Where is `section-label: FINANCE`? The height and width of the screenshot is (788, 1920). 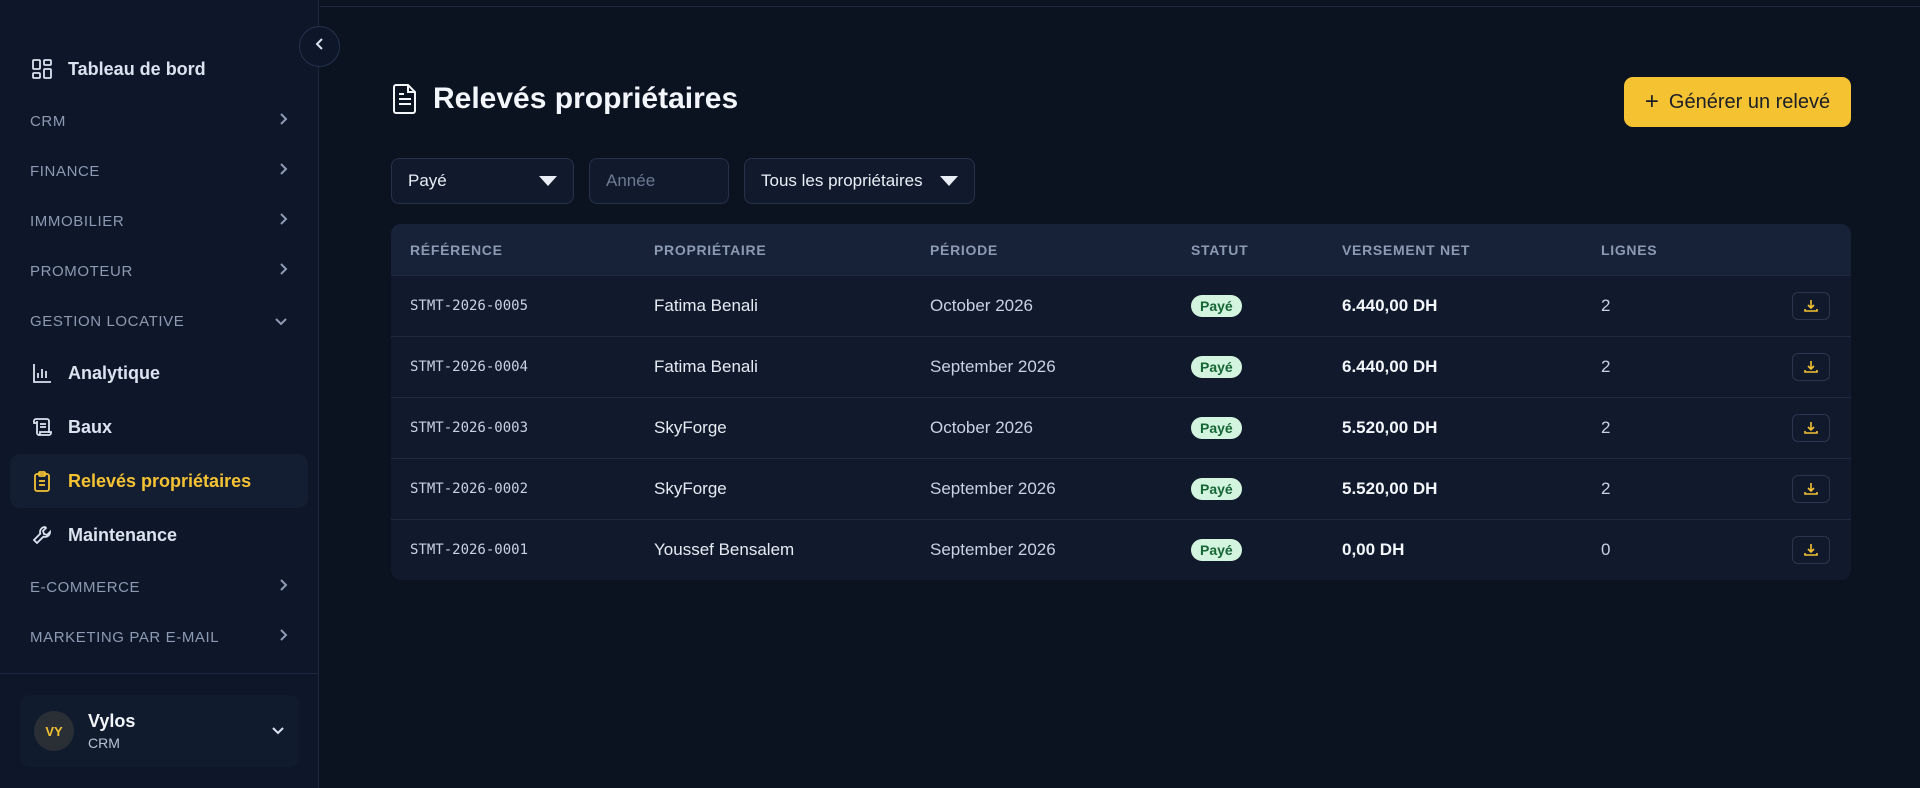 section-label: FINANCE is located at coordinates (65, 171).